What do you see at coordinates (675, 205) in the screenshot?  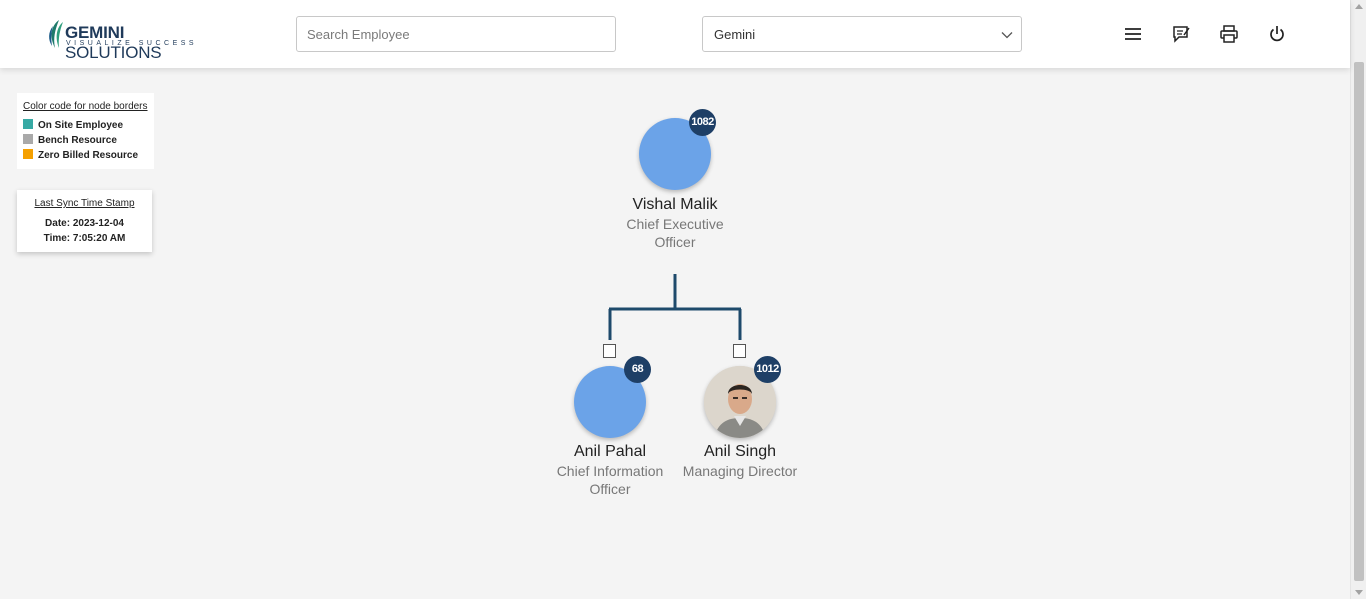 I see `node-name: Vishal Malik` at bounding box center [675, 205].